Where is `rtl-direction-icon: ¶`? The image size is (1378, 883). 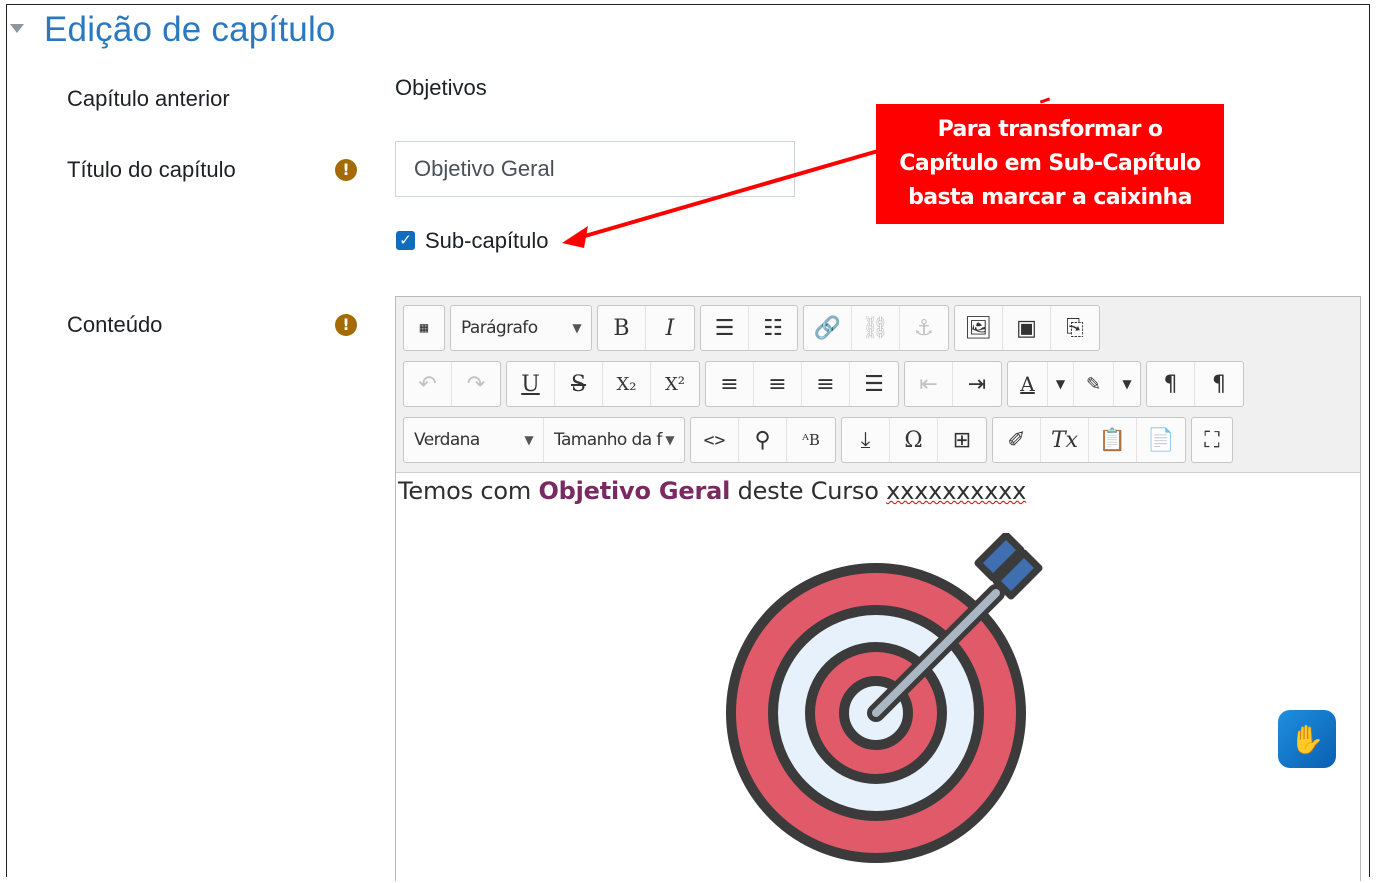 rtl-direction-icon: ¶ is located at coordinates (1219, 384).